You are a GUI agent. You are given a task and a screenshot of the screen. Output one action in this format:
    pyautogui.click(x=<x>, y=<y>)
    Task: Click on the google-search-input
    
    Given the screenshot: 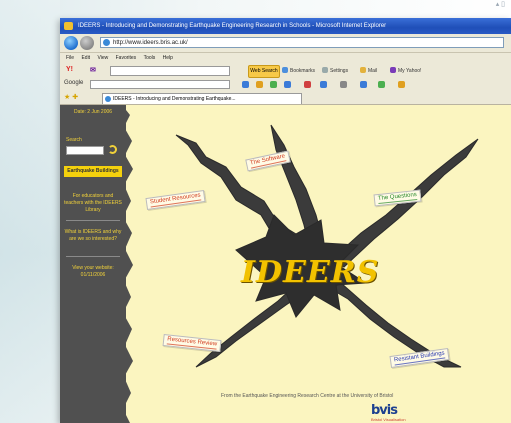 What is the action you would take?
    pyautogui.click(x=160, y=84)
    